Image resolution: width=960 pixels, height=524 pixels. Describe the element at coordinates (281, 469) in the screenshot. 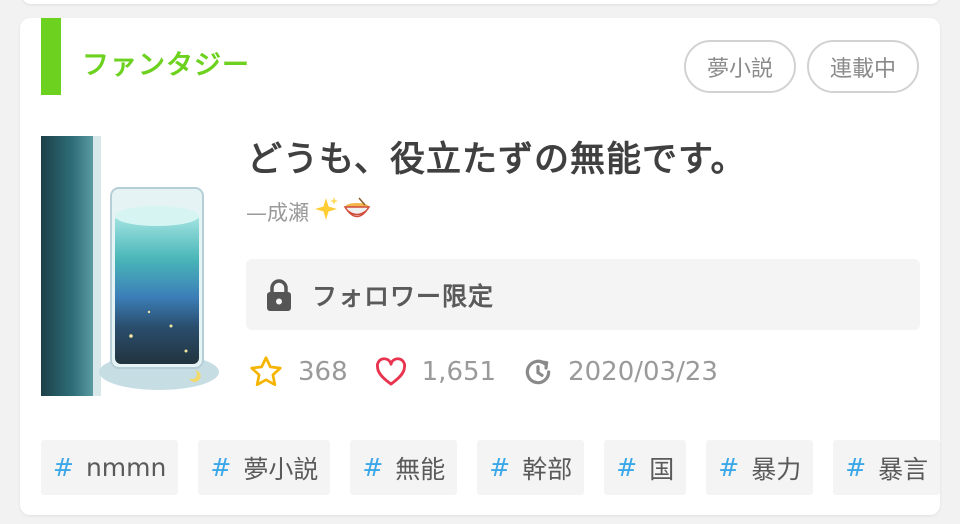

I see `tag-label: 夢小説` at that location.